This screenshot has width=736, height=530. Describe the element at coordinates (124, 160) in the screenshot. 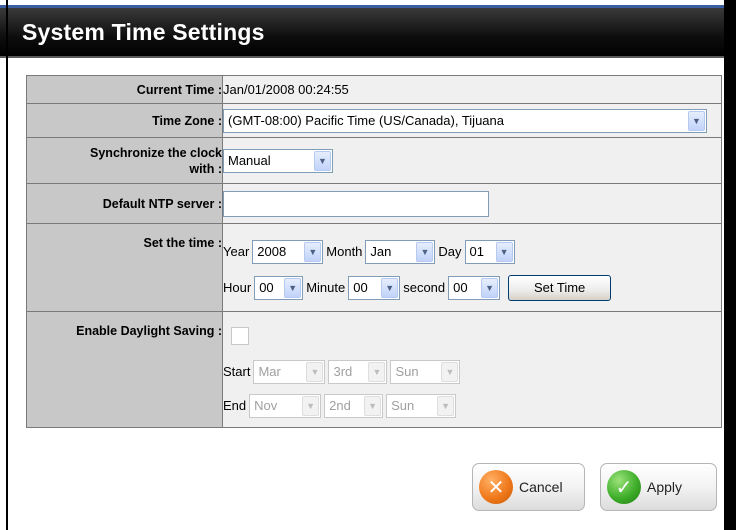

I see `sync-label: Synchronize the clock with :` at that location.